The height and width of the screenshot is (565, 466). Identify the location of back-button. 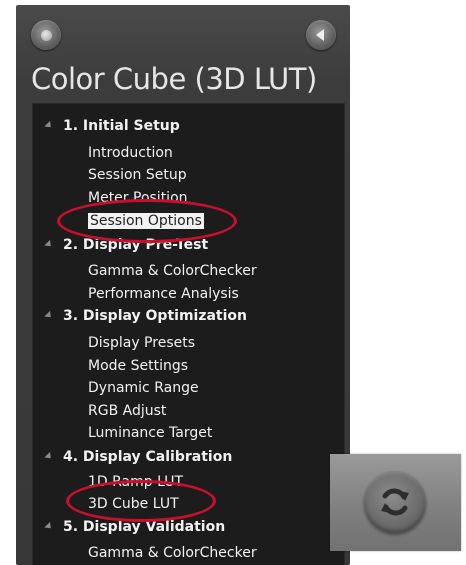
(321, 35).